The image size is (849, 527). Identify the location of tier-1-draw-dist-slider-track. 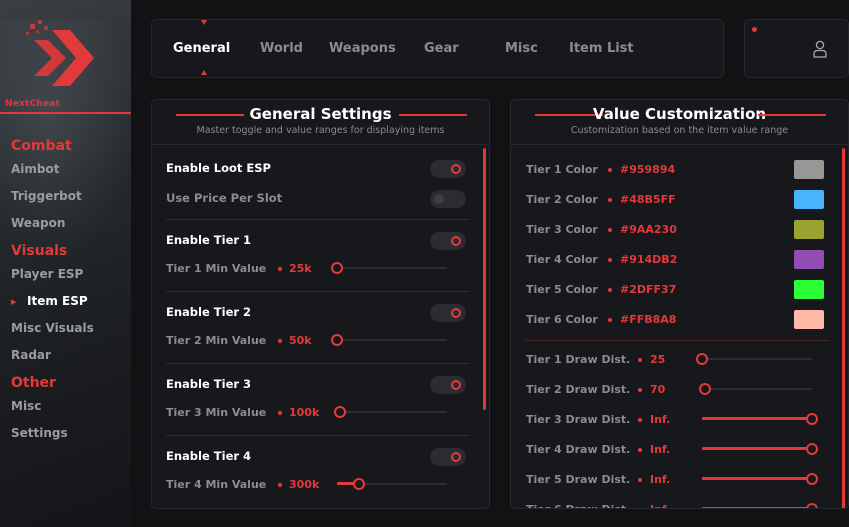
(757, 359).